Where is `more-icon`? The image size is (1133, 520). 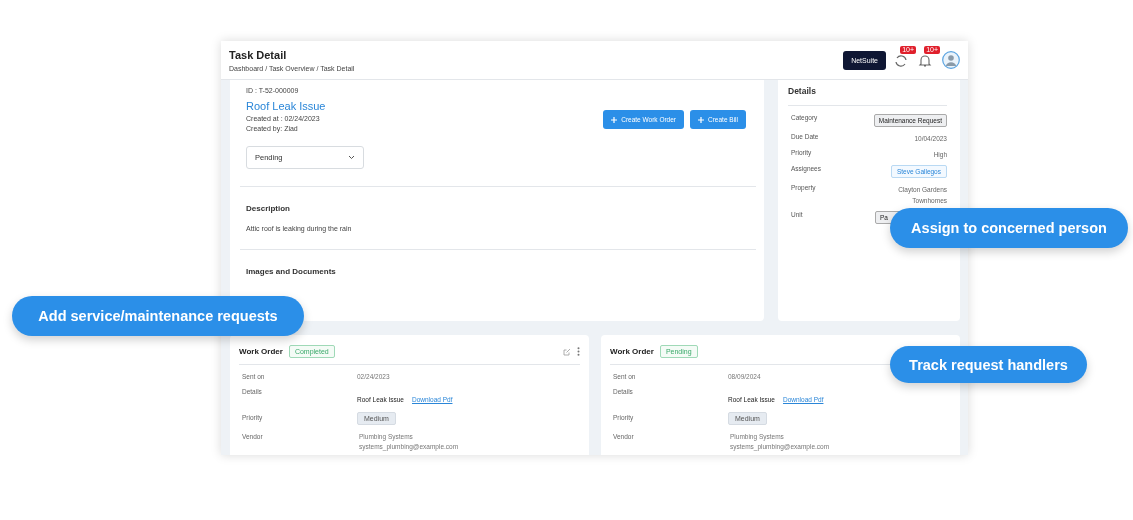 more-icon is located at coordinates (578, 351).